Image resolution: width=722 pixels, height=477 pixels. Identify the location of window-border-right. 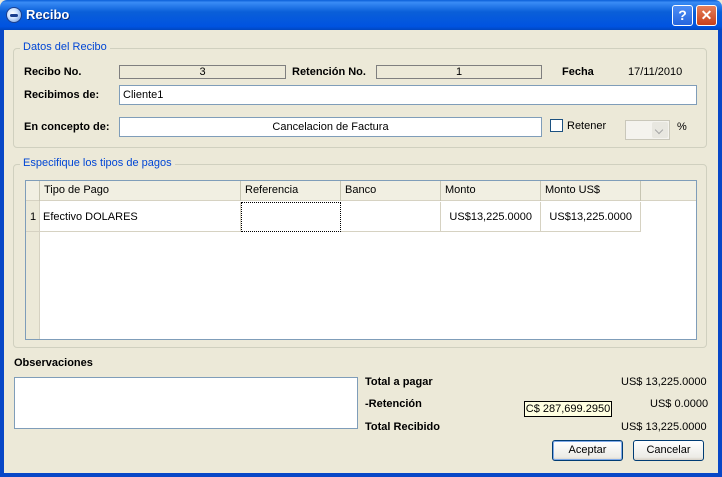
(720, 253).